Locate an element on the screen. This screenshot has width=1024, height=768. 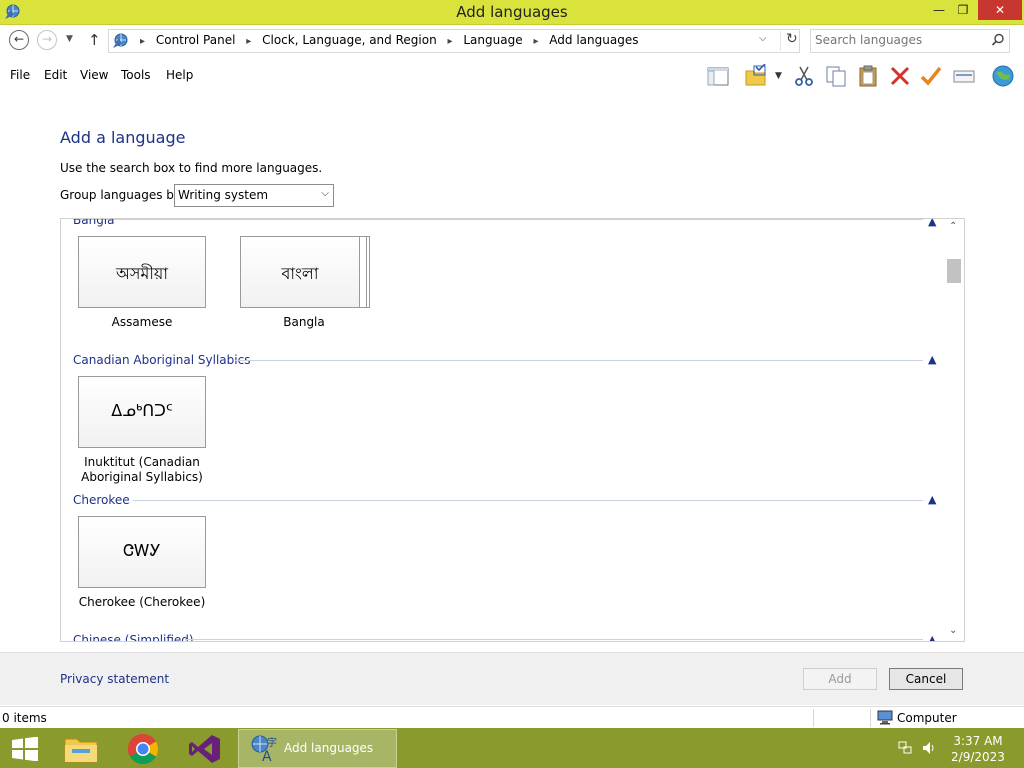
menu-help: Help is located at coordinates (179, 75).